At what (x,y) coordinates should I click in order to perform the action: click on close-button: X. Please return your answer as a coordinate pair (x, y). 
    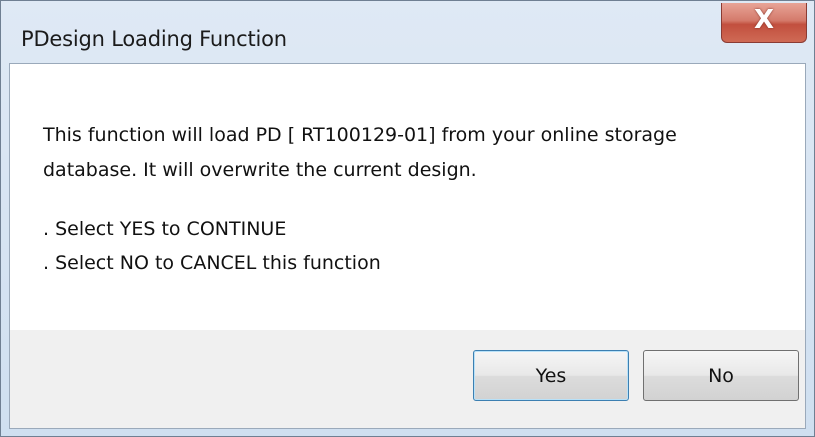
    Looking at the image, I should click on (764, 23).